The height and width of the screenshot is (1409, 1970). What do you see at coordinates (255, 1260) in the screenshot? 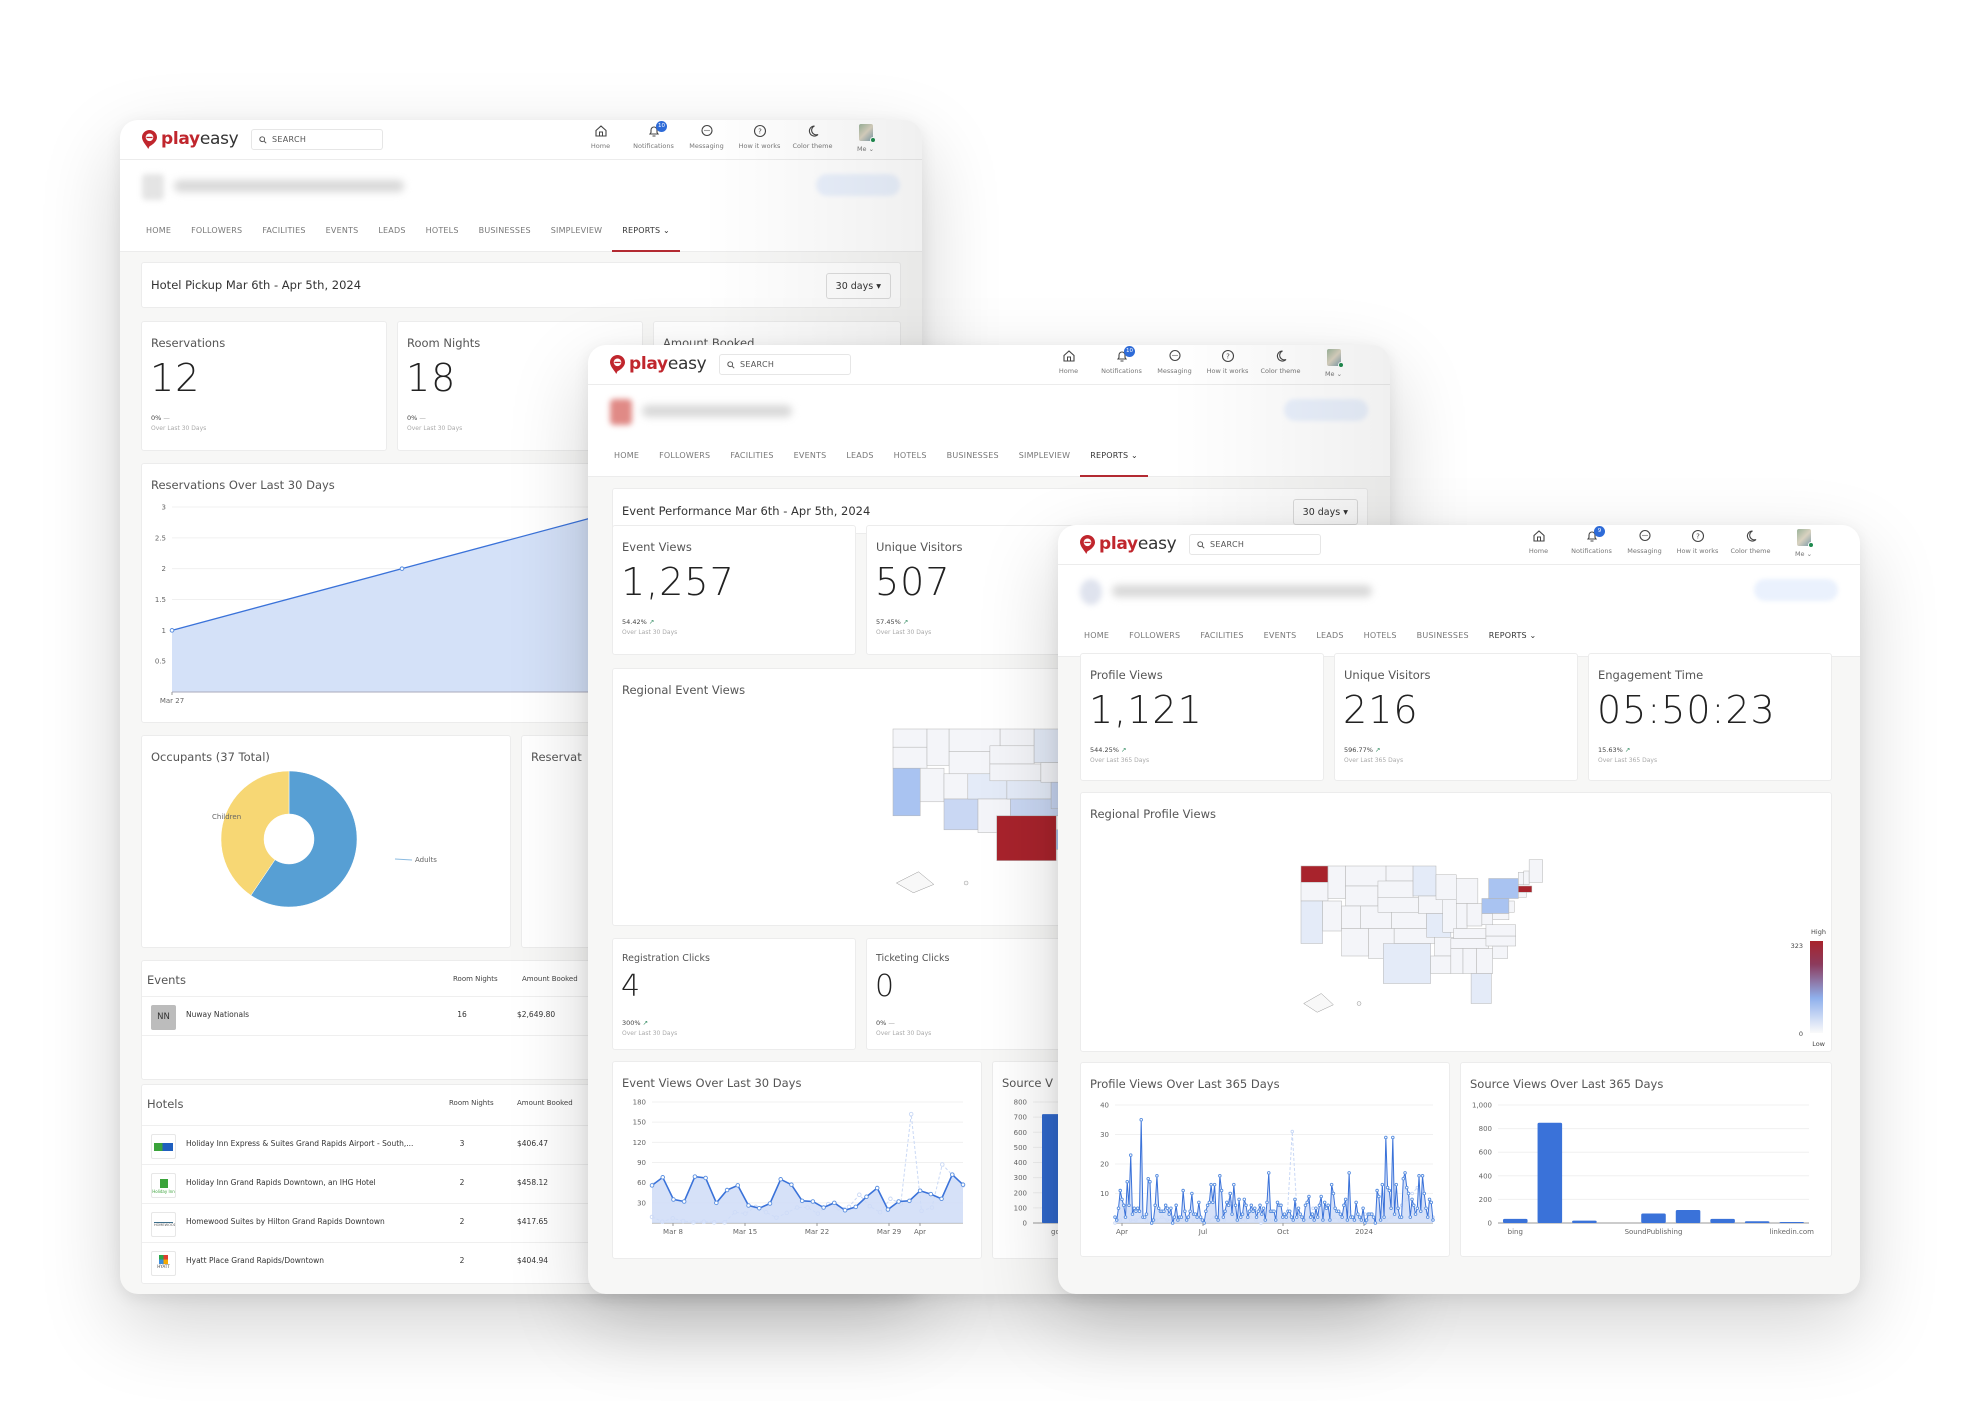
I see `hotel-name: Hyatt Place Grand Rapids/Downtown` at bounding box center [255, 1260].